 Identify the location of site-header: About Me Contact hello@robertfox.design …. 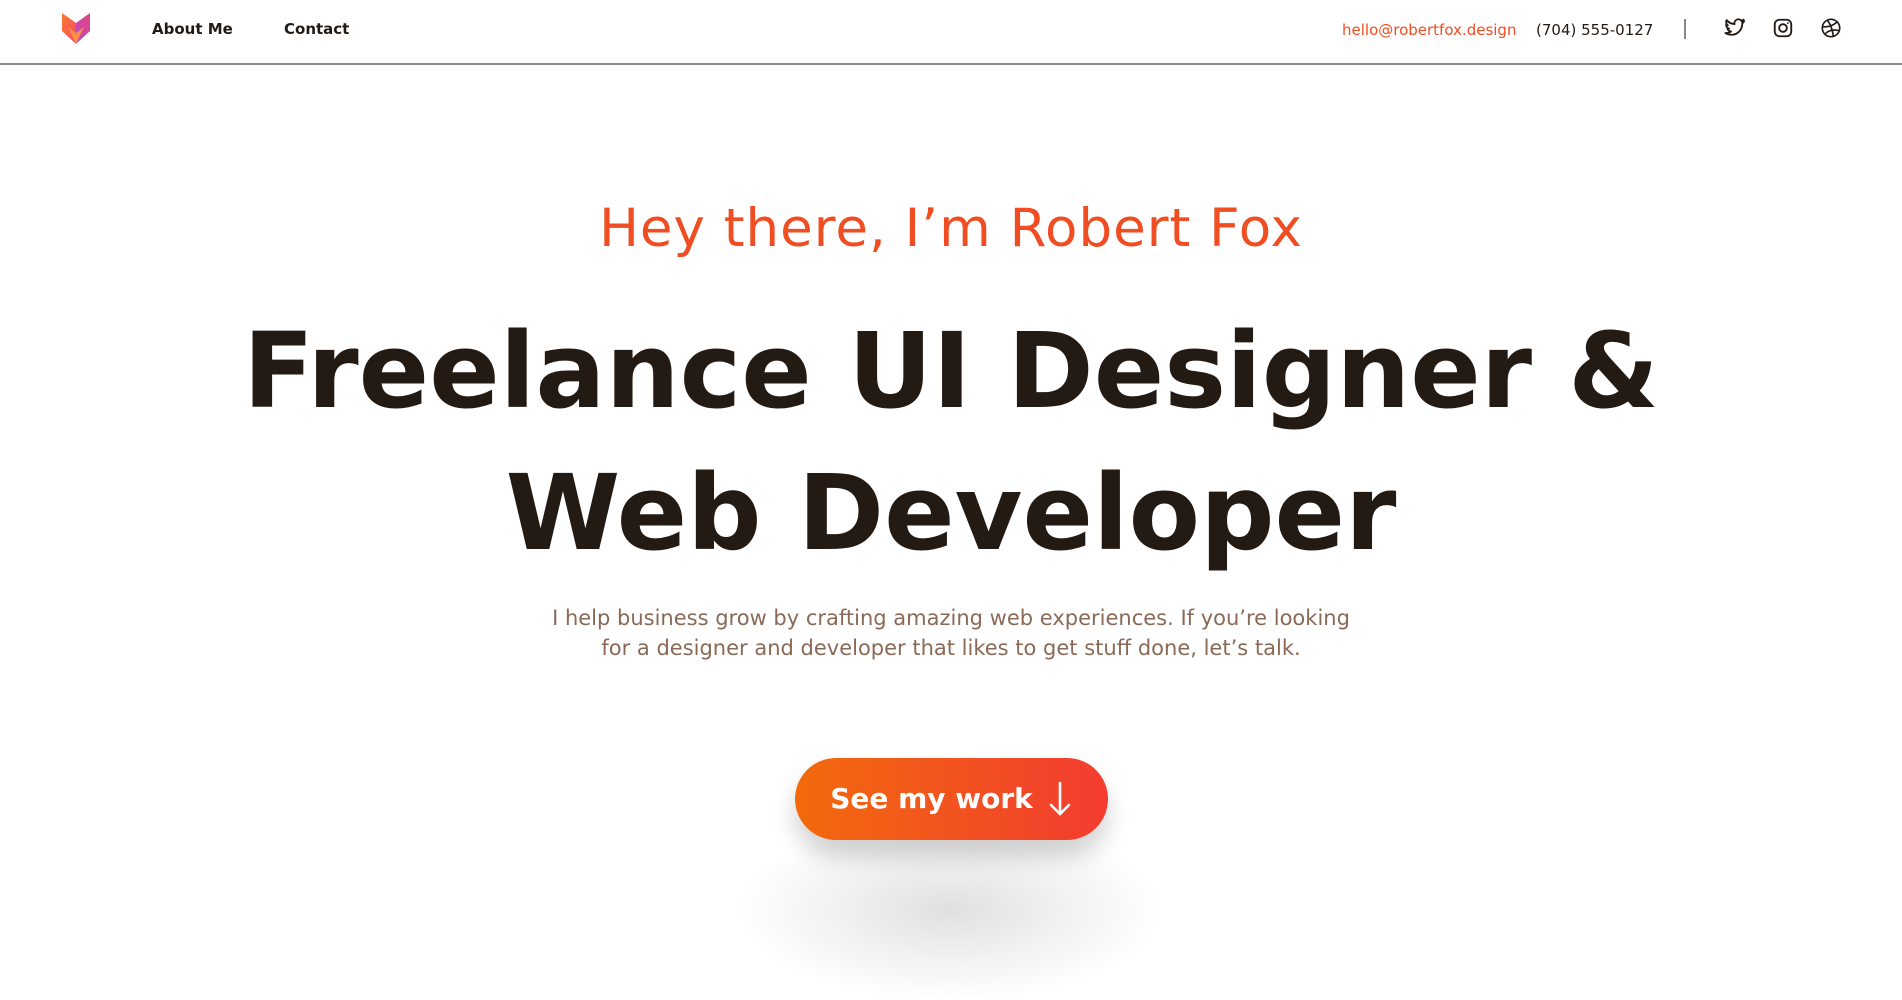
(951, 32).